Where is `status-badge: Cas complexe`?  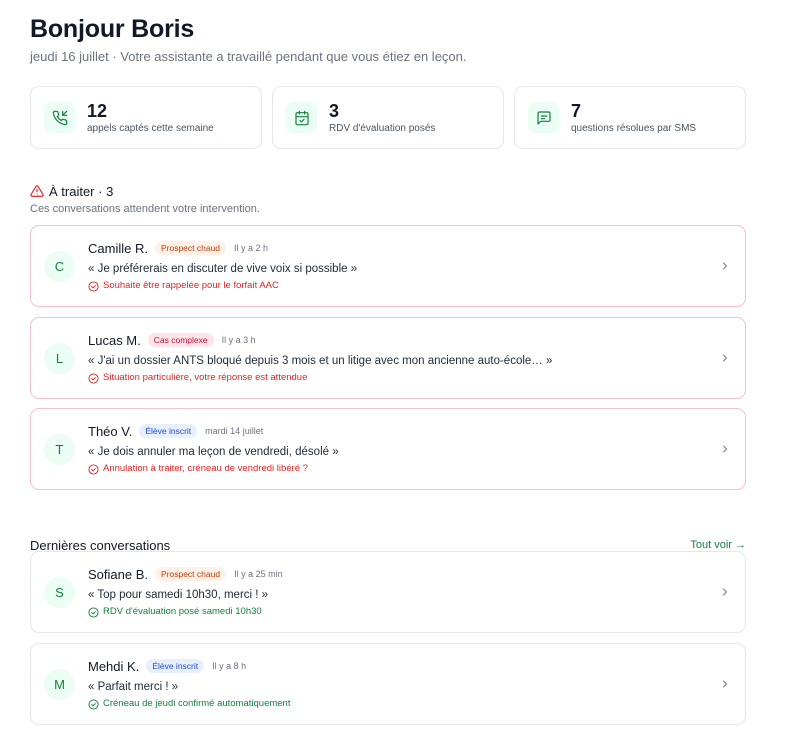
status-badge: Cas complexe is located at coordinates (180, 340).